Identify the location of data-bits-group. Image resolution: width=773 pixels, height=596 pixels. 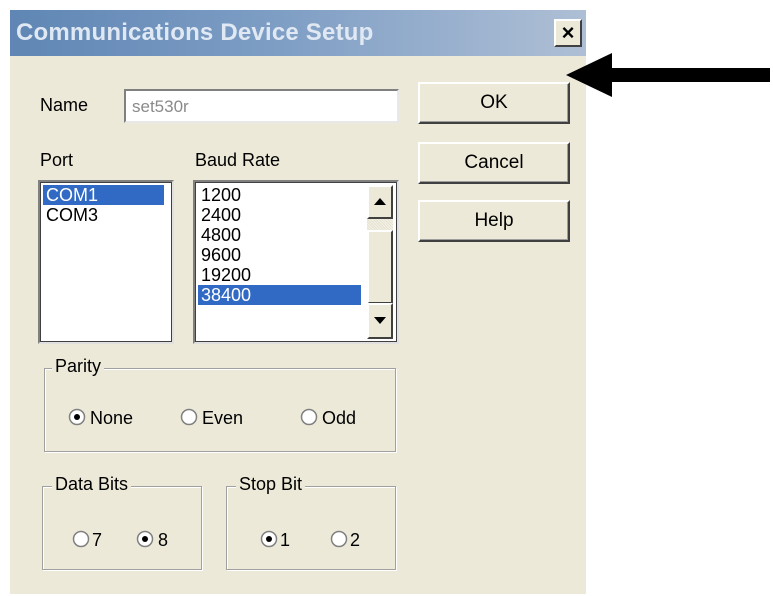
(122, 528).